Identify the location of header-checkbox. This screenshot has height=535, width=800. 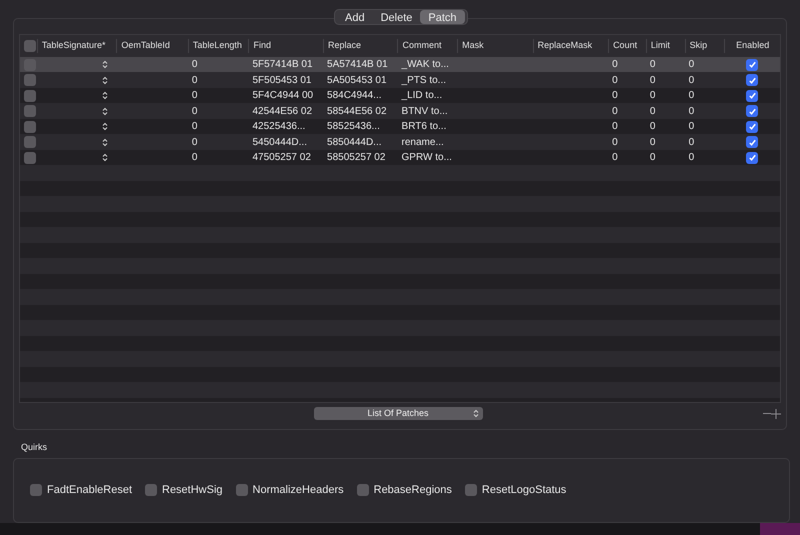
(30, 46).